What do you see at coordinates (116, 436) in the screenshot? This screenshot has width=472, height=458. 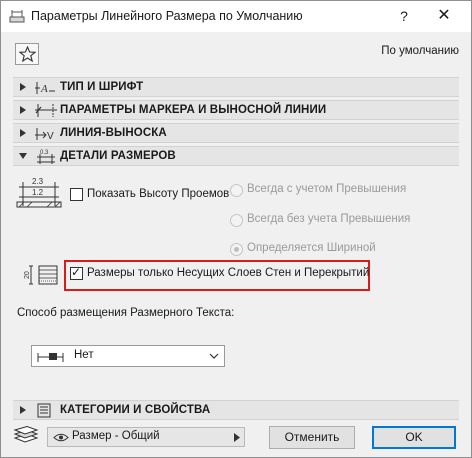 I see `layer-value: Размер - Общий` at bounding box center [116, 436].